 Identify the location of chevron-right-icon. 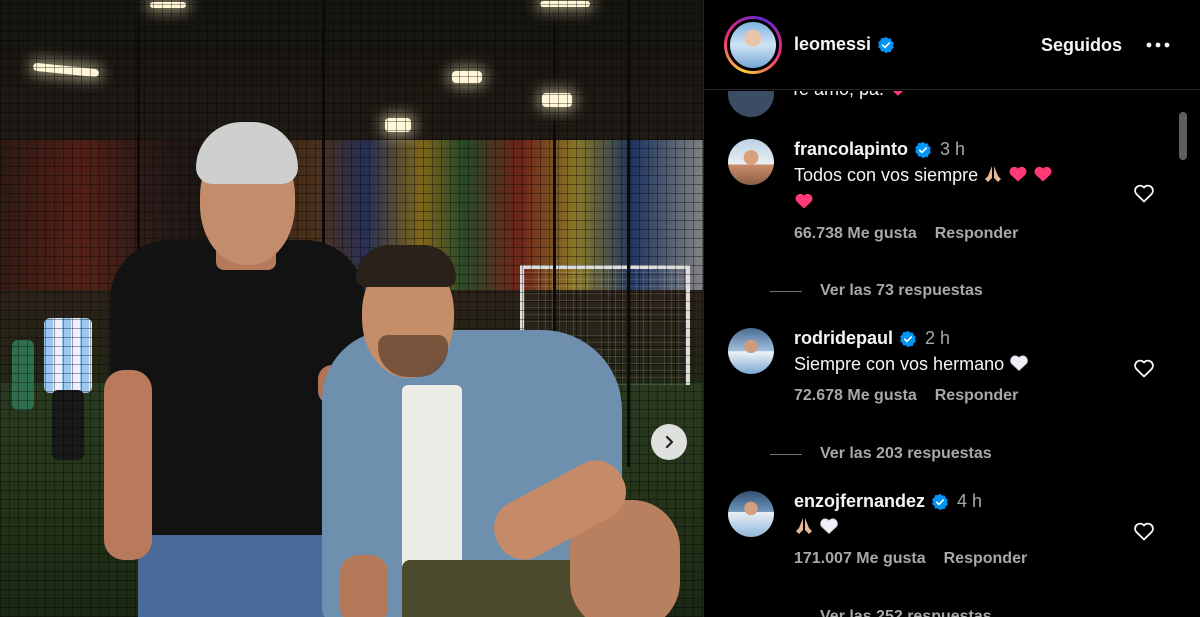
(669, 442).